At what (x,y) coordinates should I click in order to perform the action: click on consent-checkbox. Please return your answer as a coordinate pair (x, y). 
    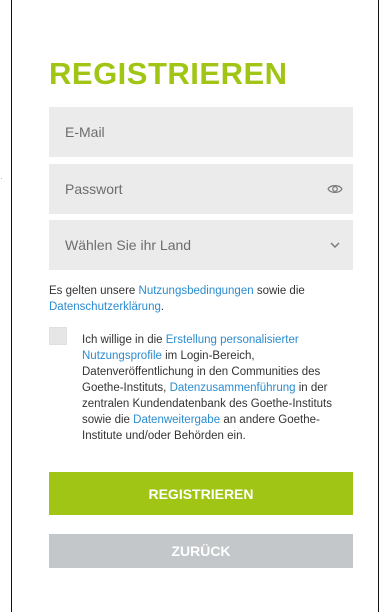
    Looking at the image, I should click on (58, 336).